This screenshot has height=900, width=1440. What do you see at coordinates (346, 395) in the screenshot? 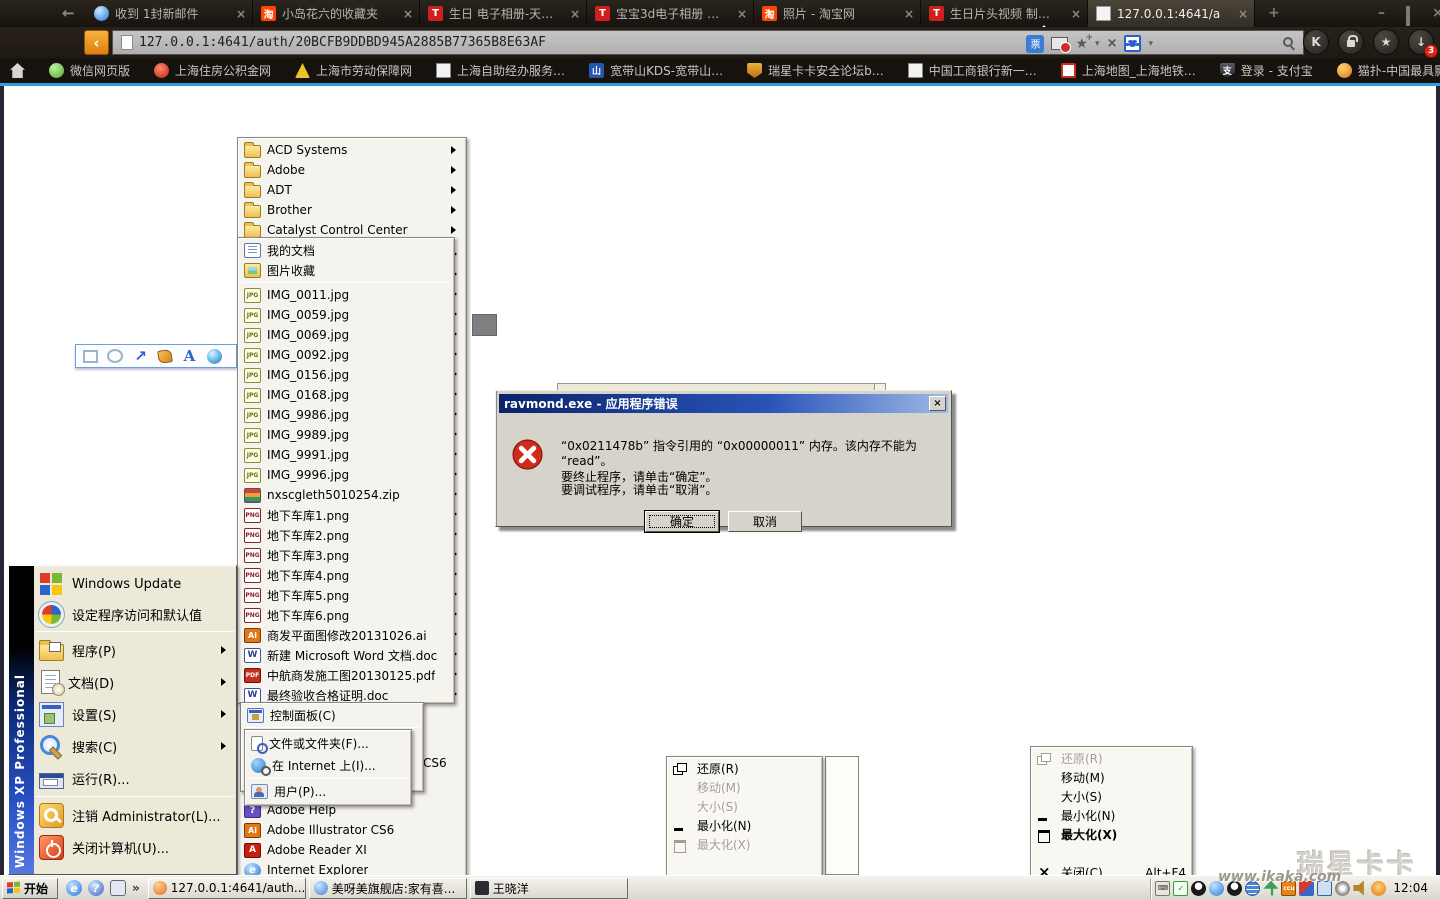
I see `recent-file-item: IMG_0168.jpg` at bounding box center [346, 395].